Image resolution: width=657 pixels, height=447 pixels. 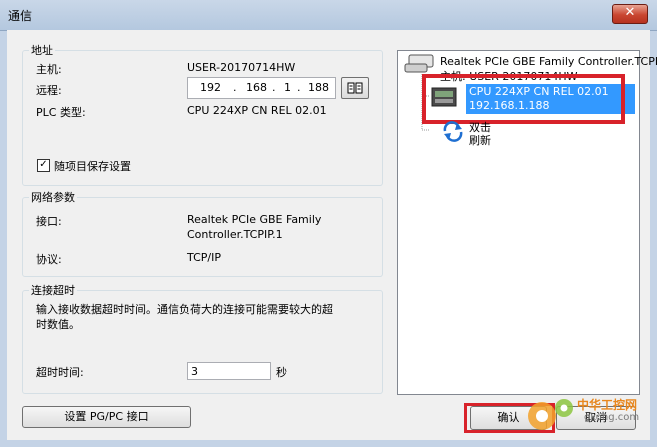 I want to click on host-value: USER-20170714HW, so click(x=241, y=67).